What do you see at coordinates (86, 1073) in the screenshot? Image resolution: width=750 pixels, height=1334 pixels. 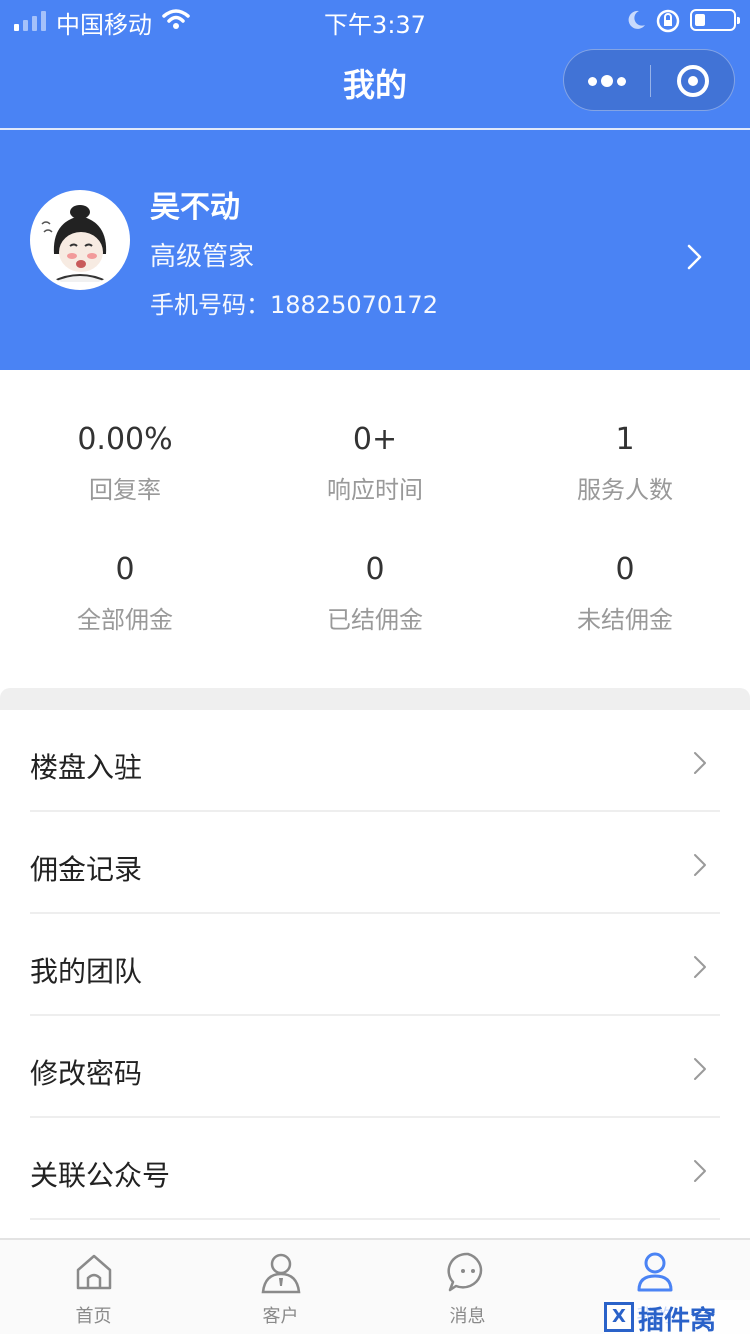 I see `menu-item-label: 修改密码` at bounding box center [86, 1073].